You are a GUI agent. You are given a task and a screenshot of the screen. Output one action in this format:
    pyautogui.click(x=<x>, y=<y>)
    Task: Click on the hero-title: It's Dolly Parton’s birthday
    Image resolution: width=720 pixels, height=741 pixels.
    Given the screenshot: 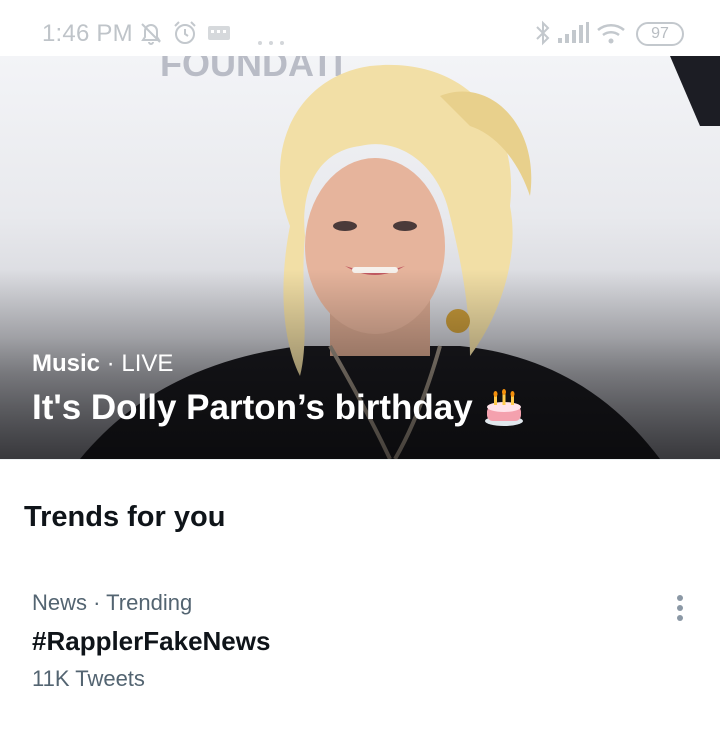 What is the action you would take?
    pyautogui.click(x=278, y=408)
    